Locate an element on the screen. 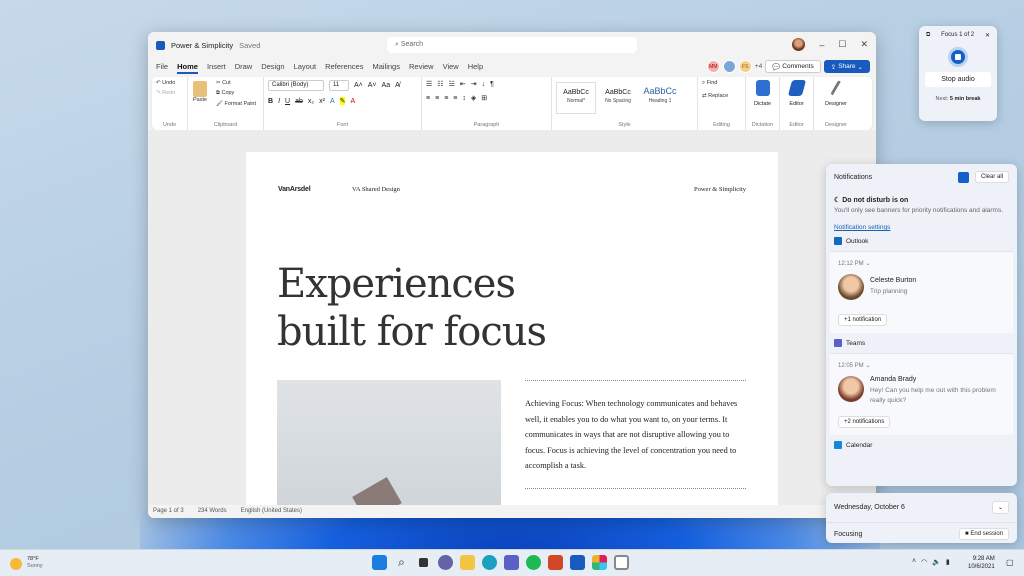  document-title: Power & Simplicity is located at coordinates (202, 45).